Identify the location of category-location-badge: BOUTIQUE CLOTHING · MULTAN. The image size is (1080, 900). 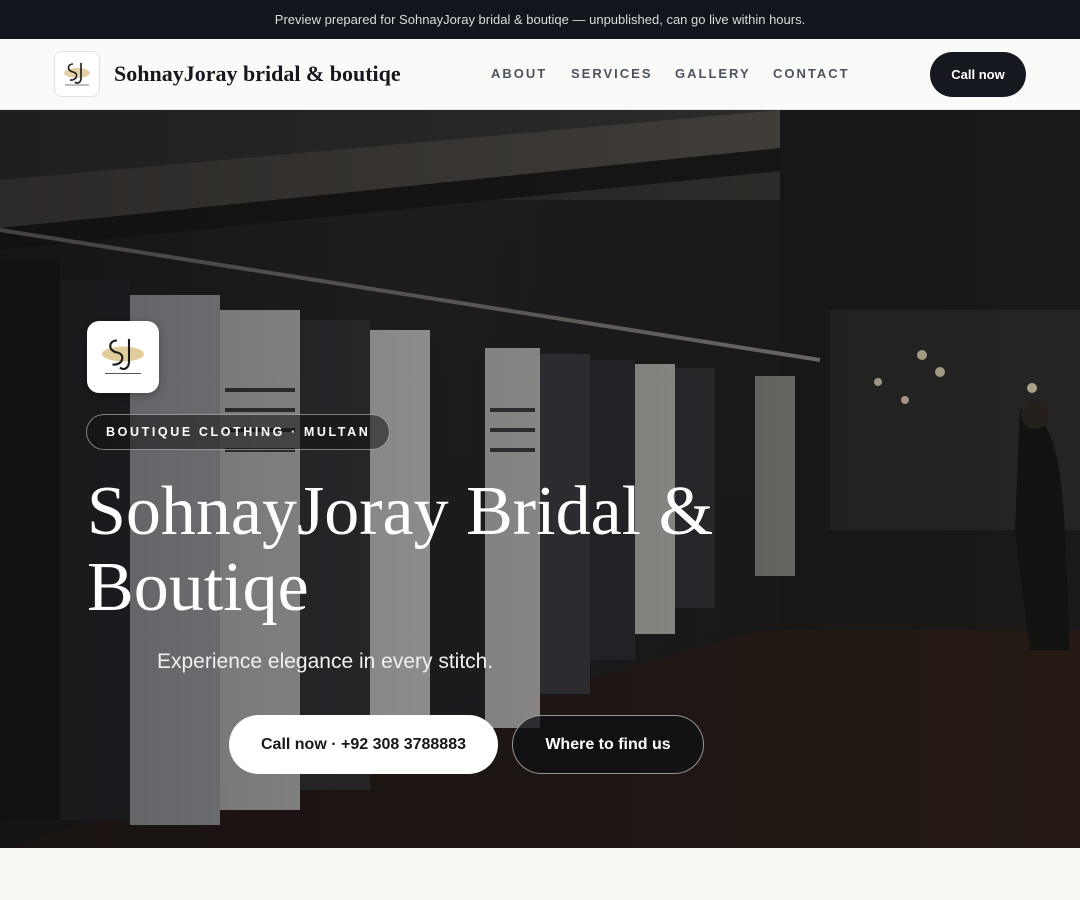
(238, 432).